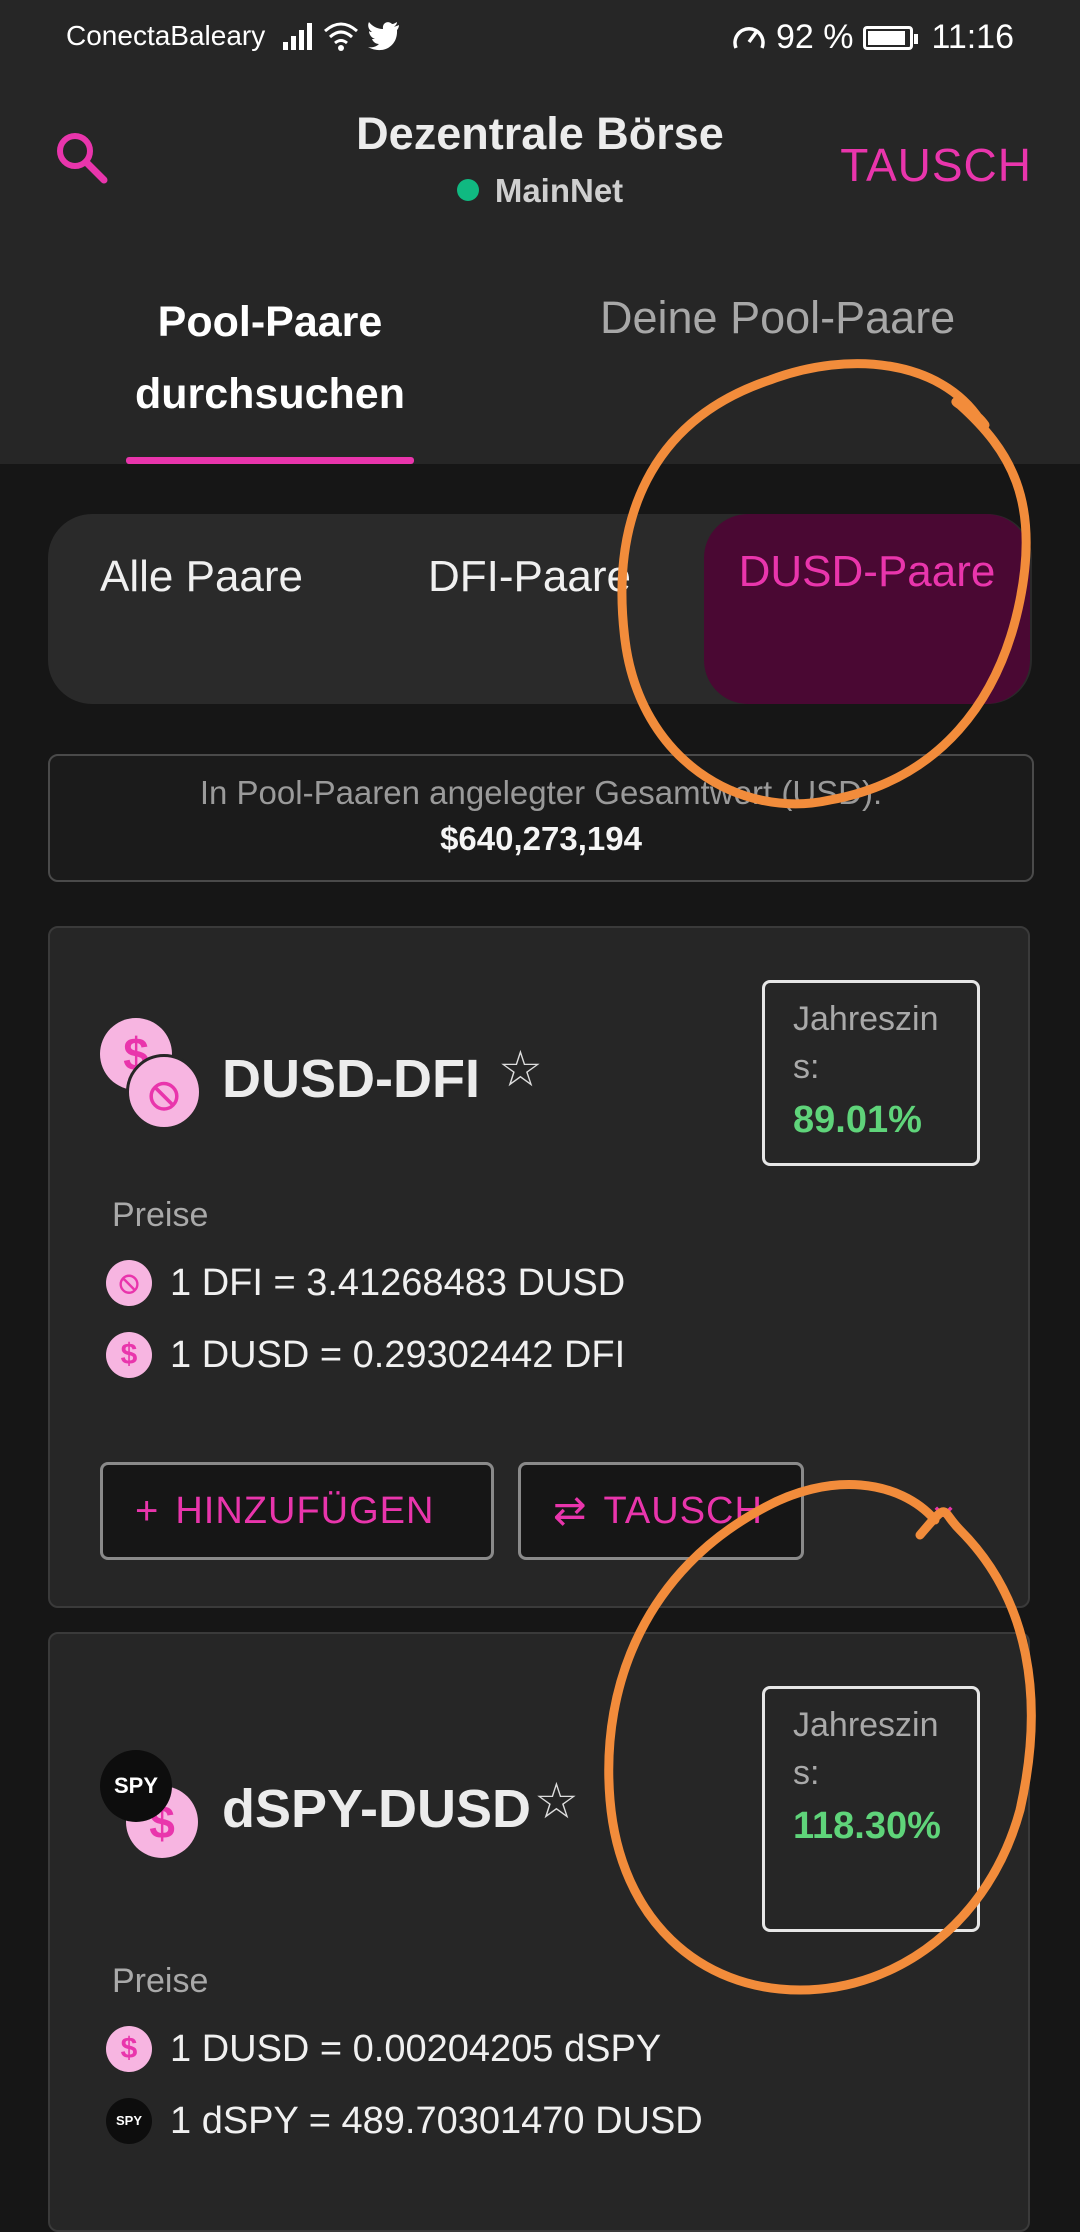 This screenshot has width=1080, height=2232. What do you see at coordinates (570, 1511) in the screenshot?
I see `swap-arrows-icon: ⇄` at bounding box center [570, 1511].